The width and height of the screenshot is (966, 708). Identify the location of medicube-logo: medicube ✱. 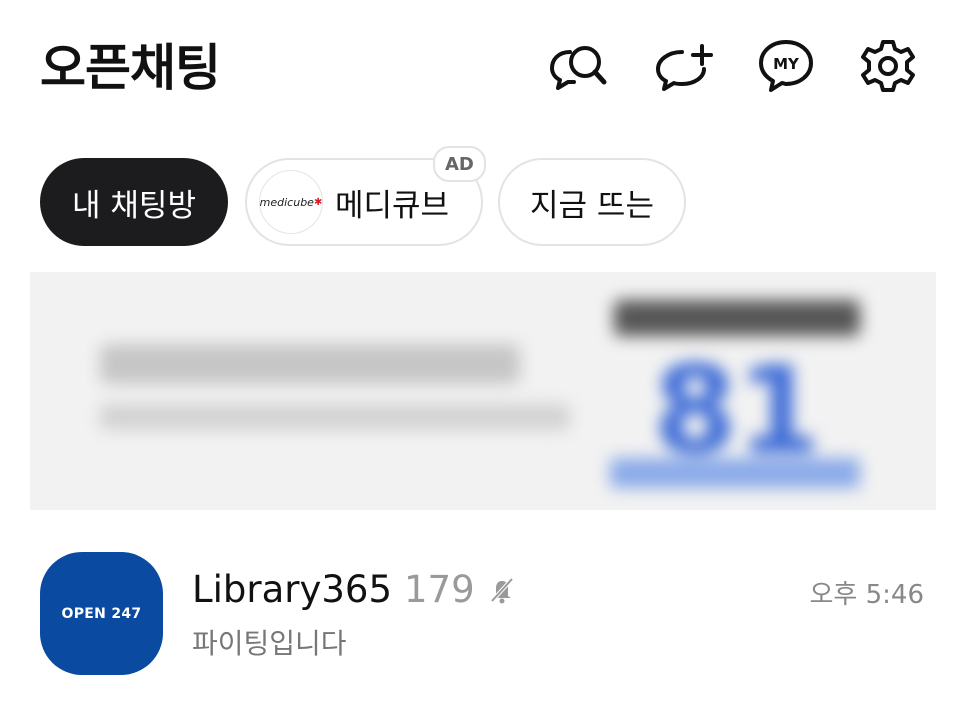
(291, 202).